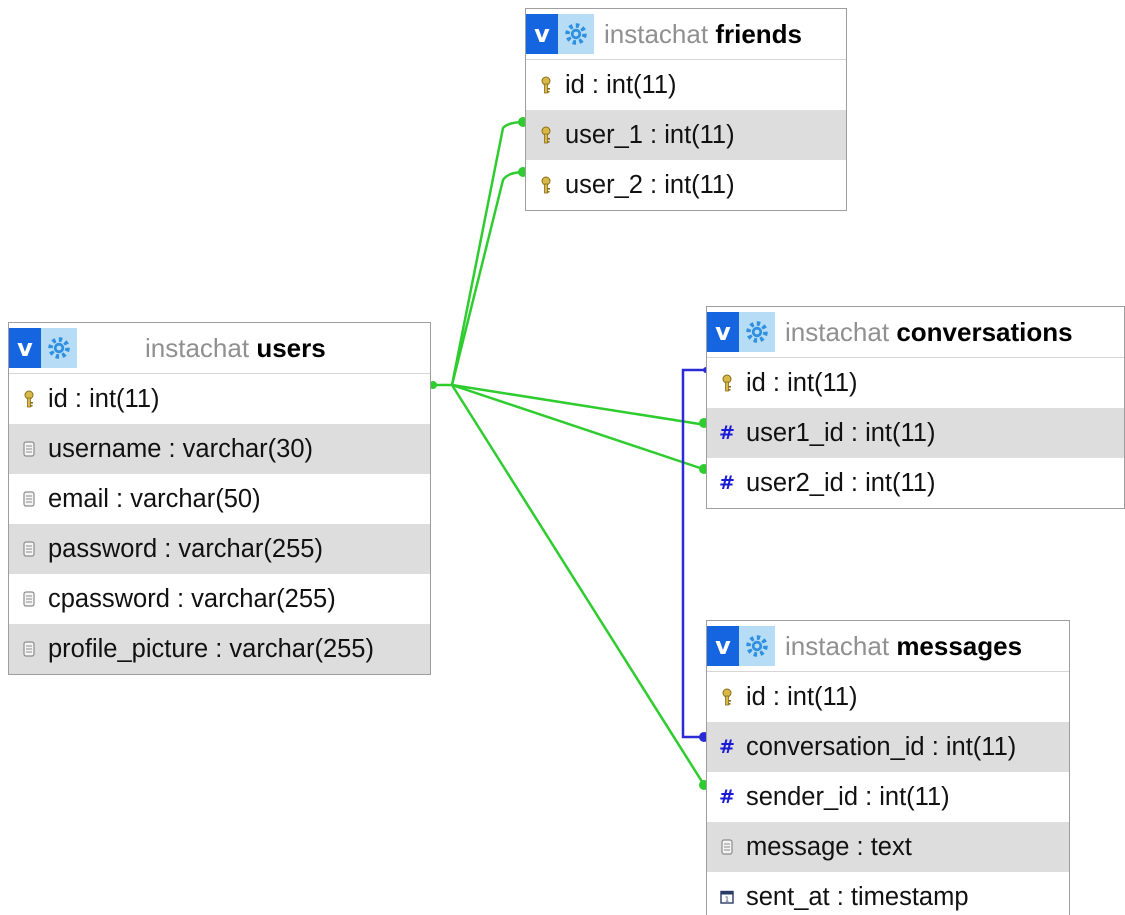 This screenshot has height=915, width=1125. I want to click on field-row-conversation-id: # conversation_id : int(11), so click(888, 747).